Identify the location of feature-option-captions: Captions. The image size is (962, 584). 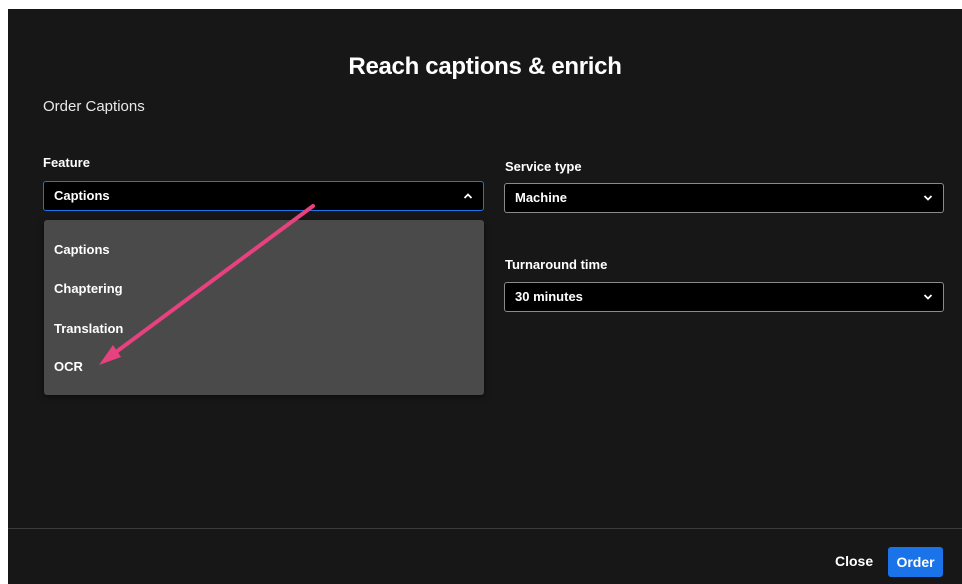
(82, 249).